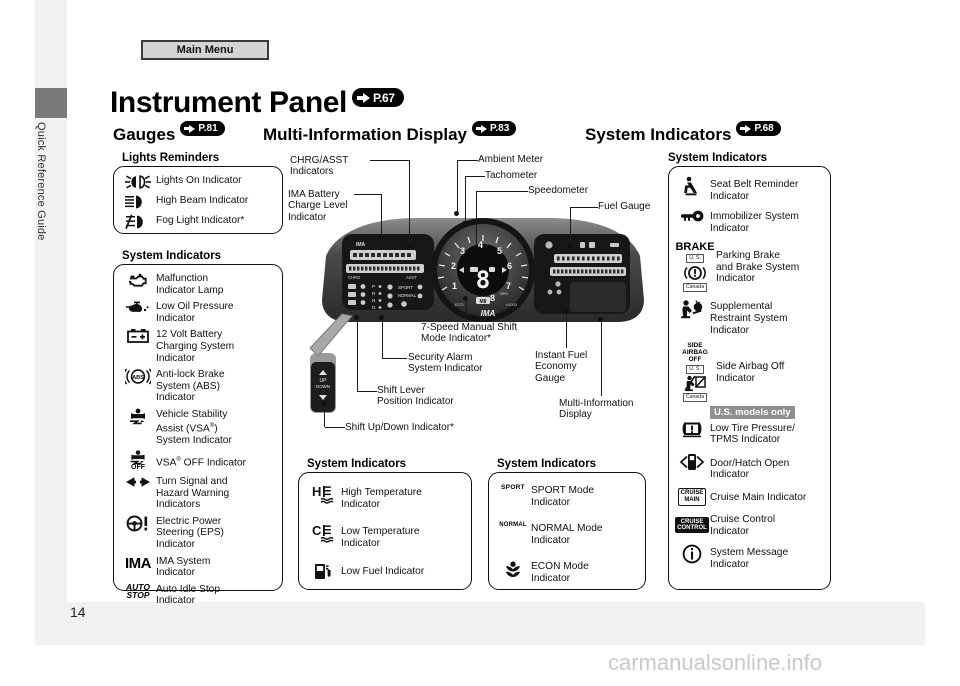 The image size is (960, 686). What do you see at coordinates (138, 591) in the screenshot?
I see `auto-idle-stop-icon: AUTO STOP` at bounding box center [138, 591].